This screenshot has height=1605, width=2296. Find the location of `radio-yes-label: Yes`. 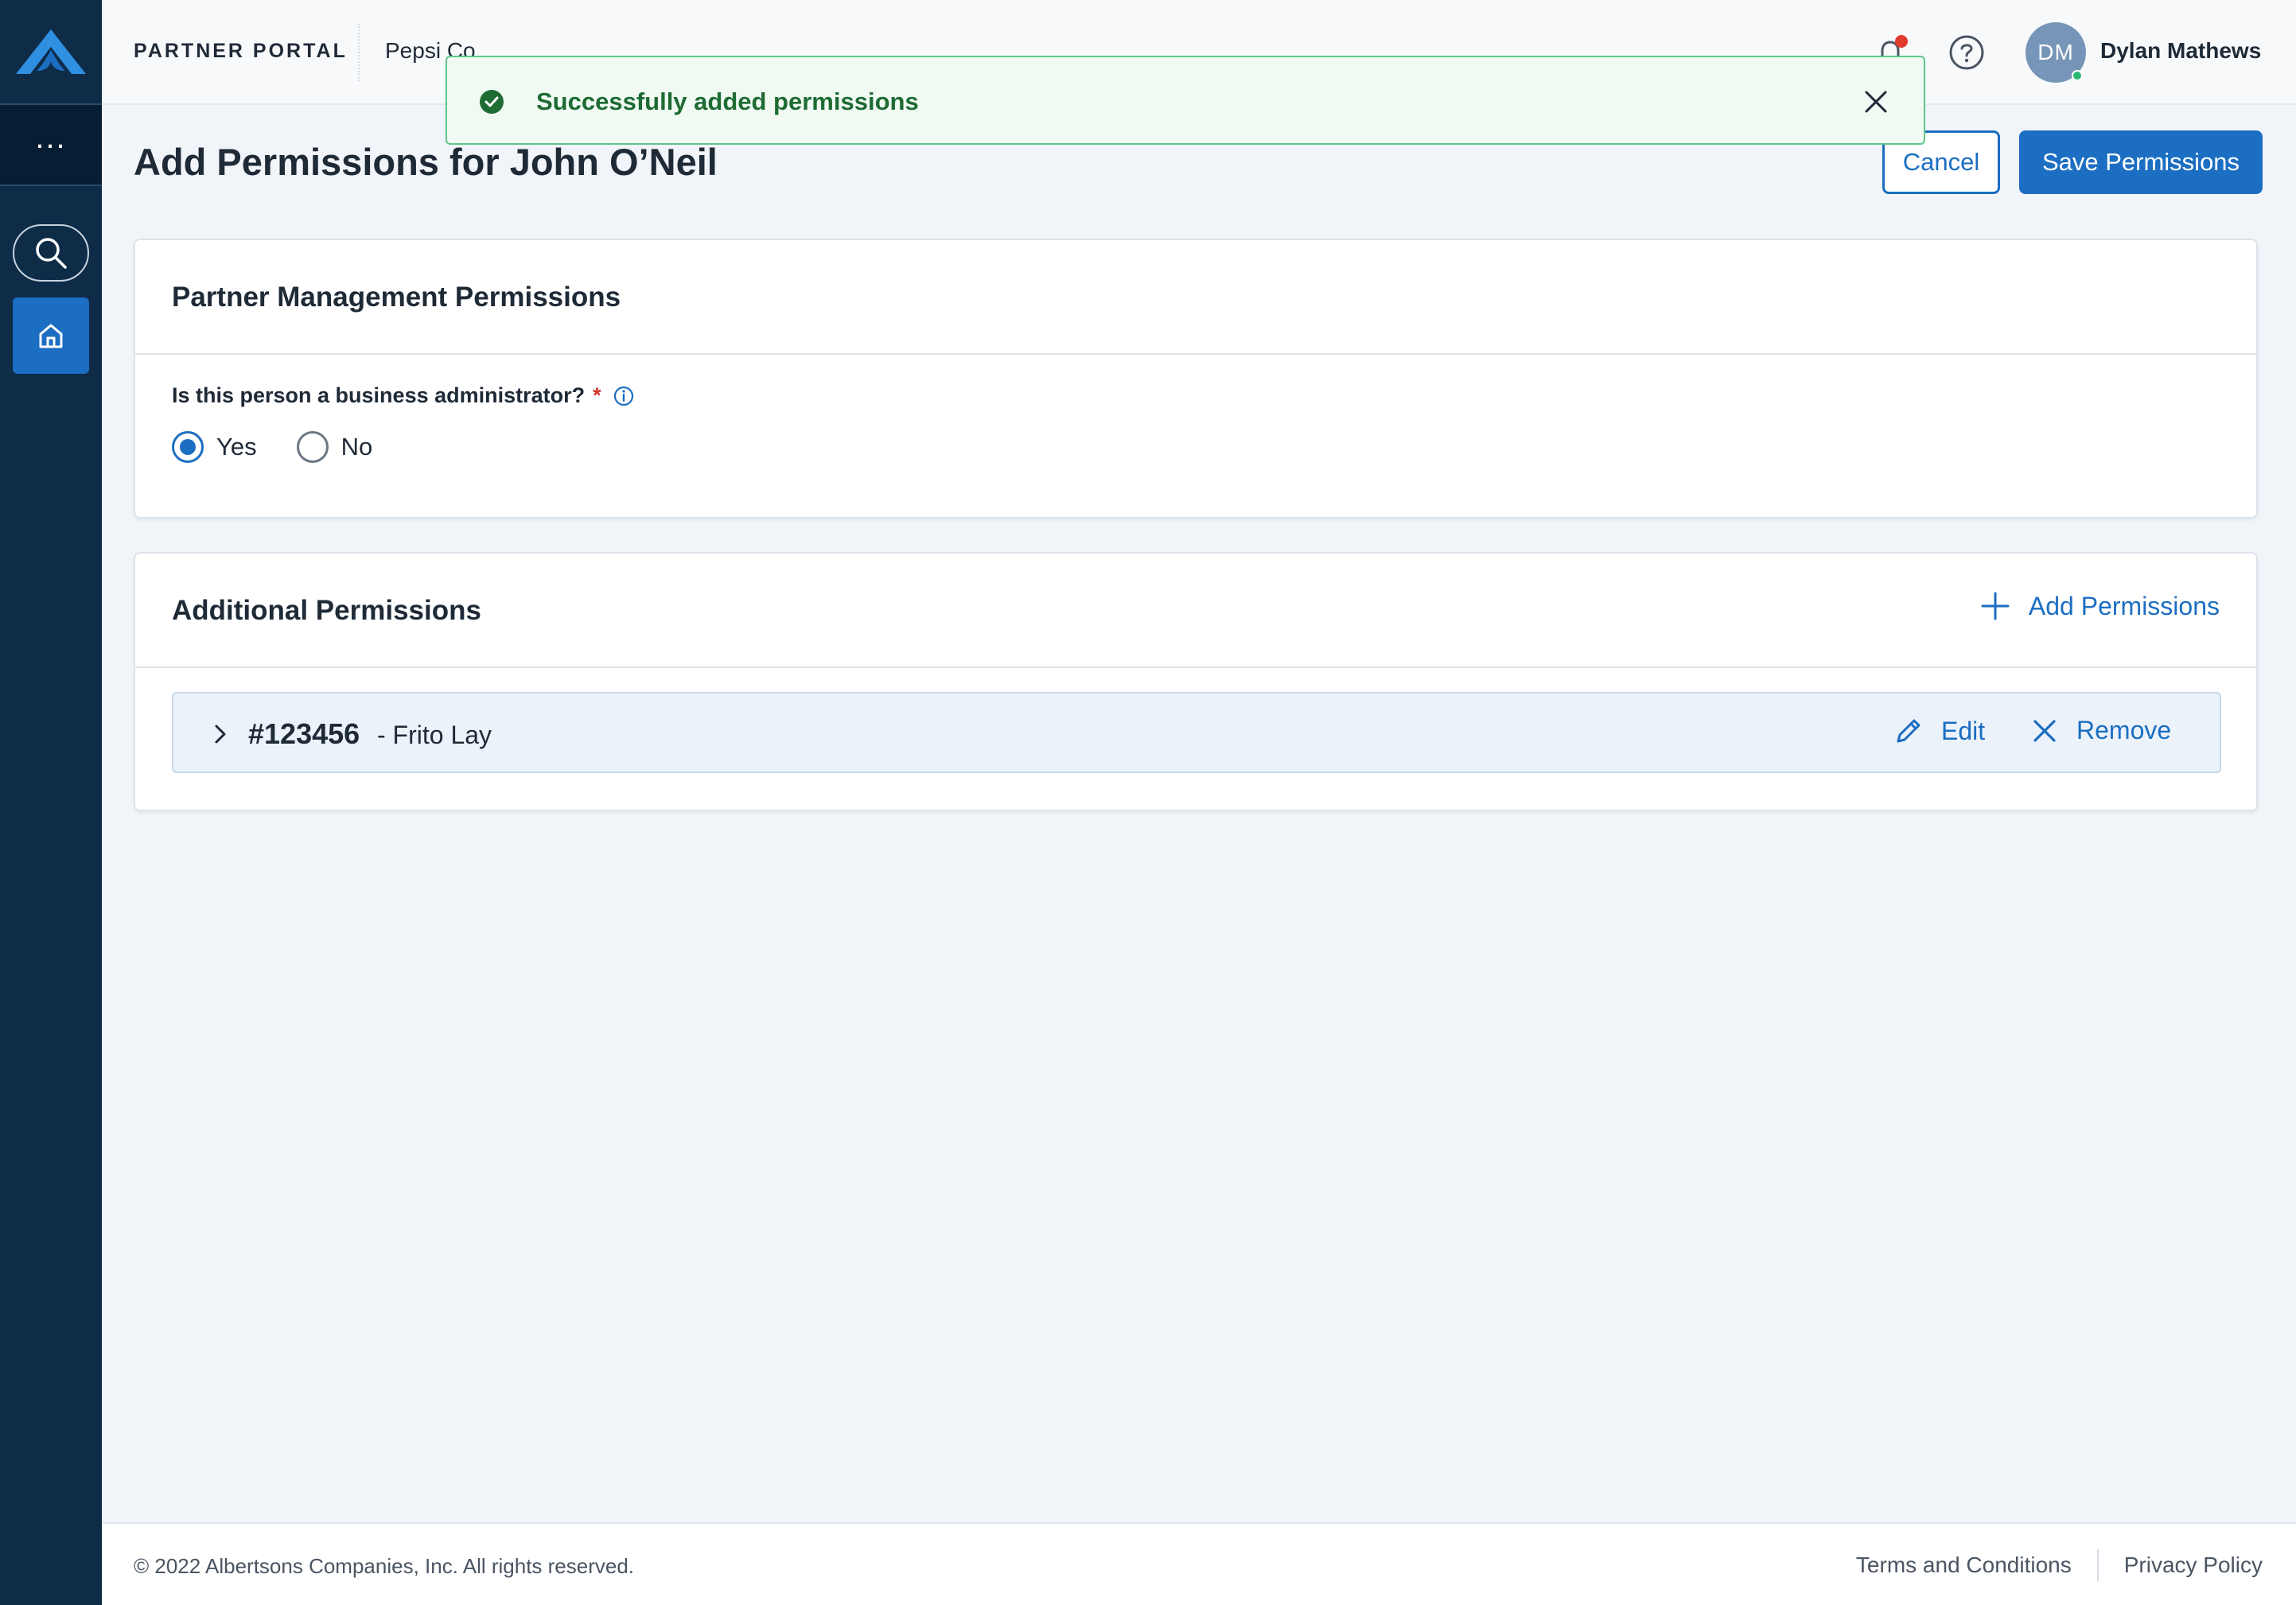

radio-yes-label: Yes is located at coordinates (236, 447).